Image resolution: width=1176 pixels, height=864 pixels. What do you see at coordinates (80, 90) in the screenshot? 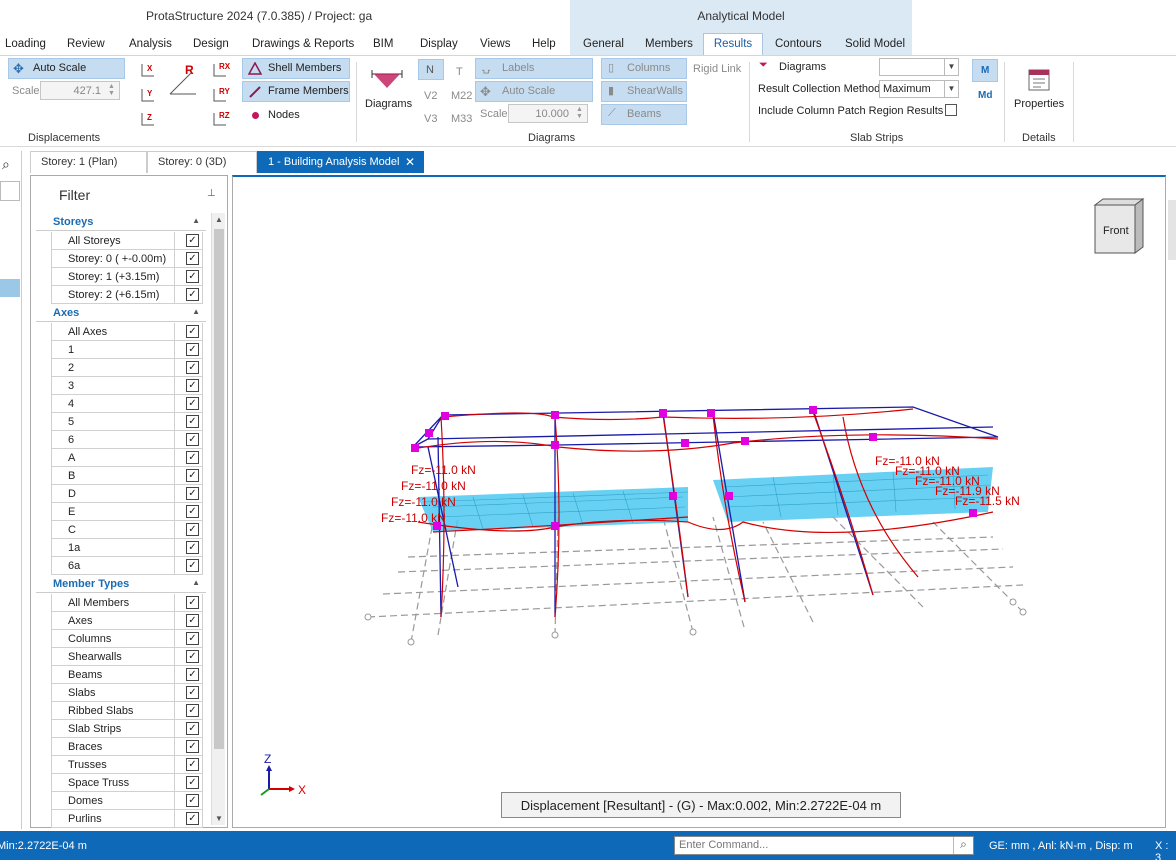
I see `displacement-scale-input: 427.1 ▲ ▼` at bounding box center [80, 90].